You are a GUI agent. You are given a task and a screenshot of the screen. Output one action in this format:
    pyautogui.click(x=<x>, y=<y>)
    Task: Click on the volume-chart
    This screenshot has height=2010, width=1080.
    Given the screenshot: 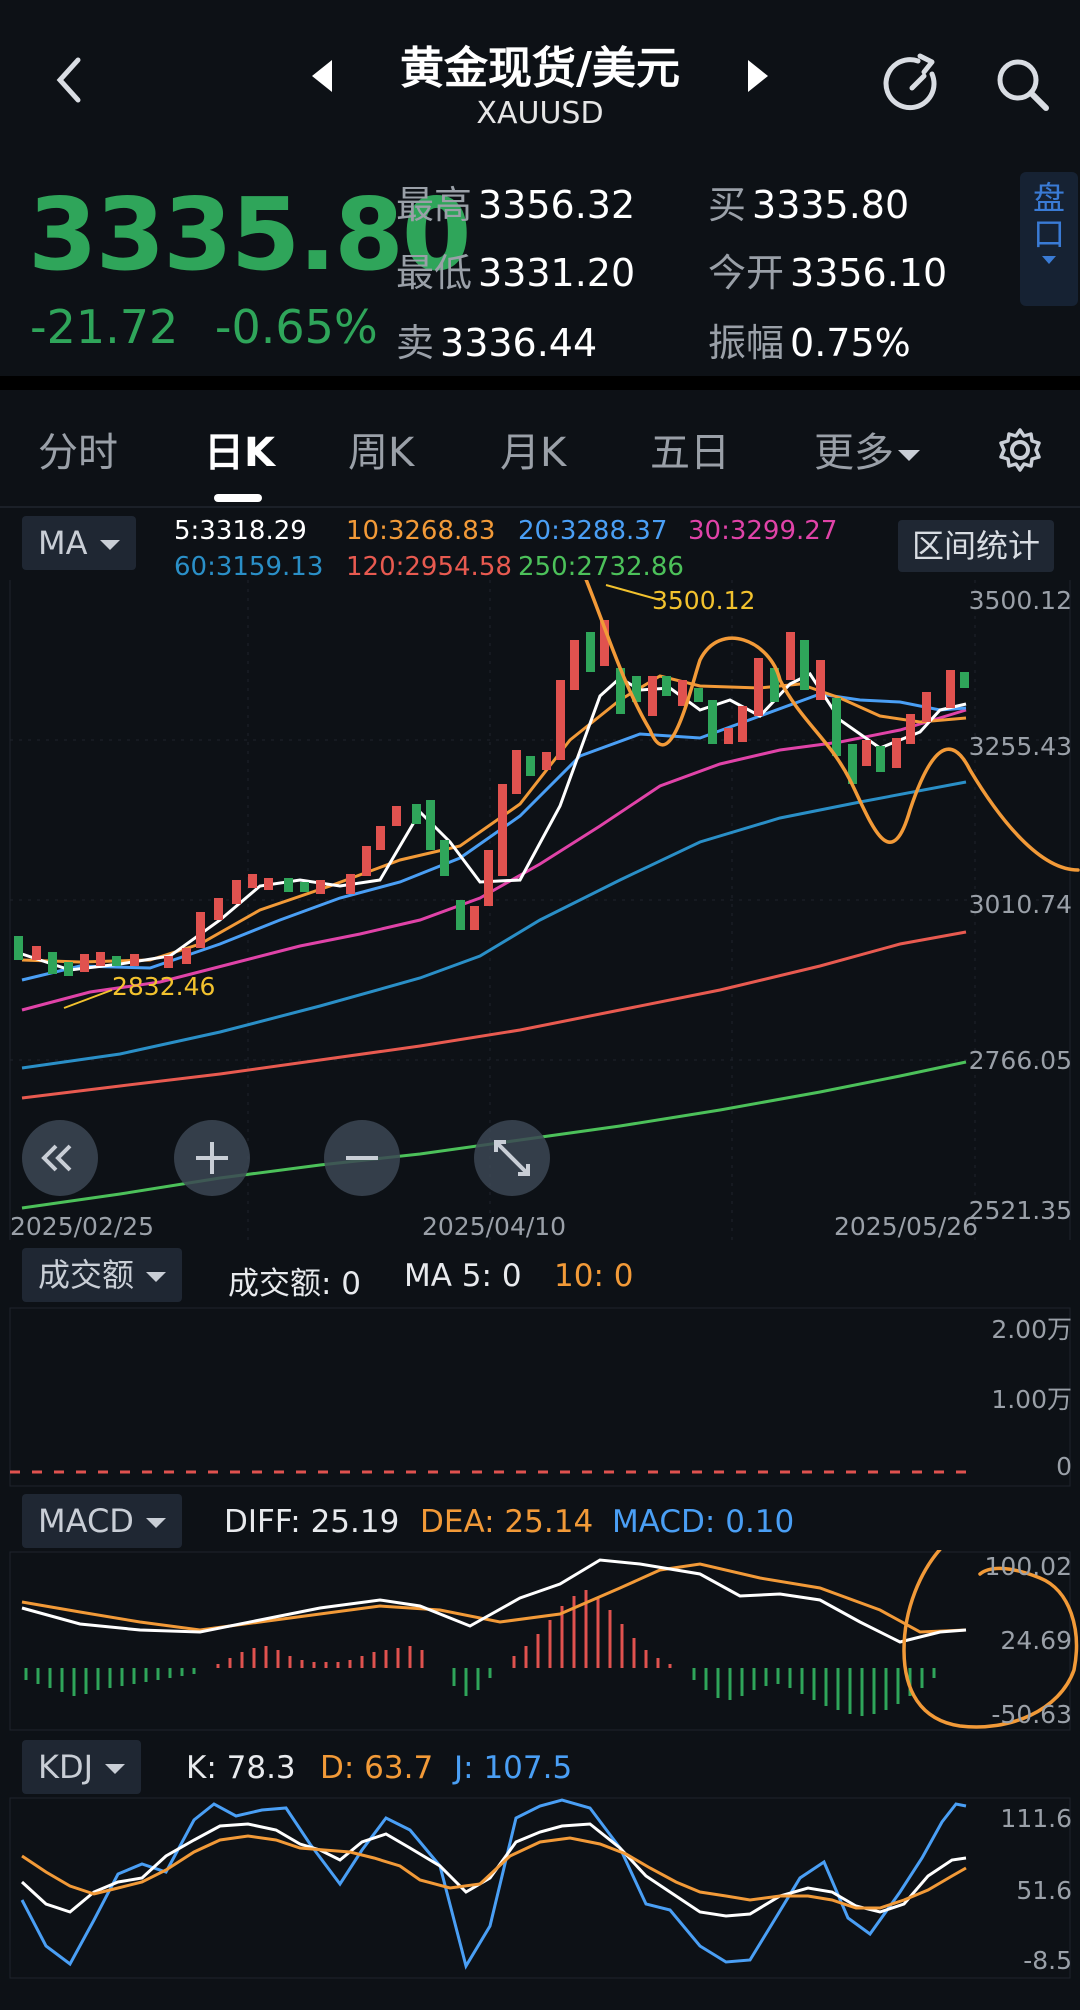 What is the action you would take?
    pyautogui.click(x=540, y=1397)
    